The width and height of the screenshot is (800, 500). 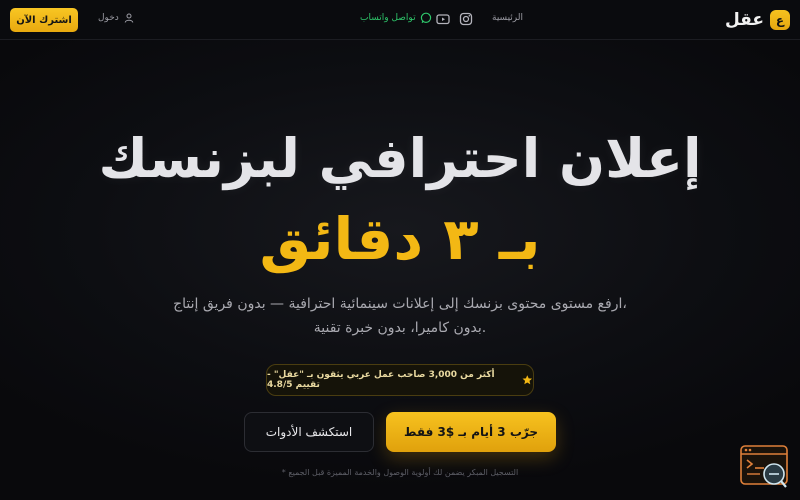 What do you see at coordinates (443, 19) in the screenshot?
I see `youtube-icon` at bounding box center [443, 19].